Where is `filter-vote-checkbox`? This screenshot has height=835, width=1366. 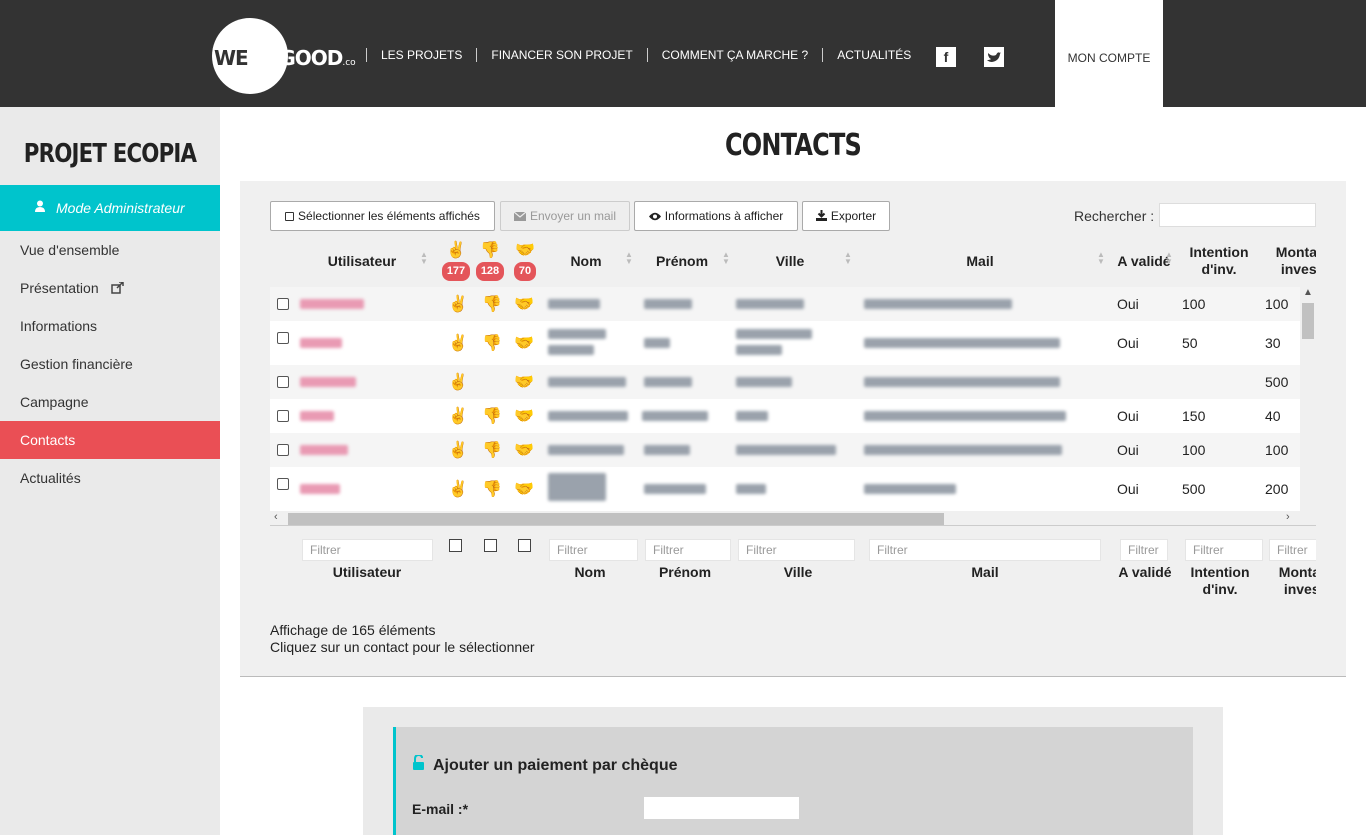 filter-vote-checkbox is located at coordinates (455, 545).